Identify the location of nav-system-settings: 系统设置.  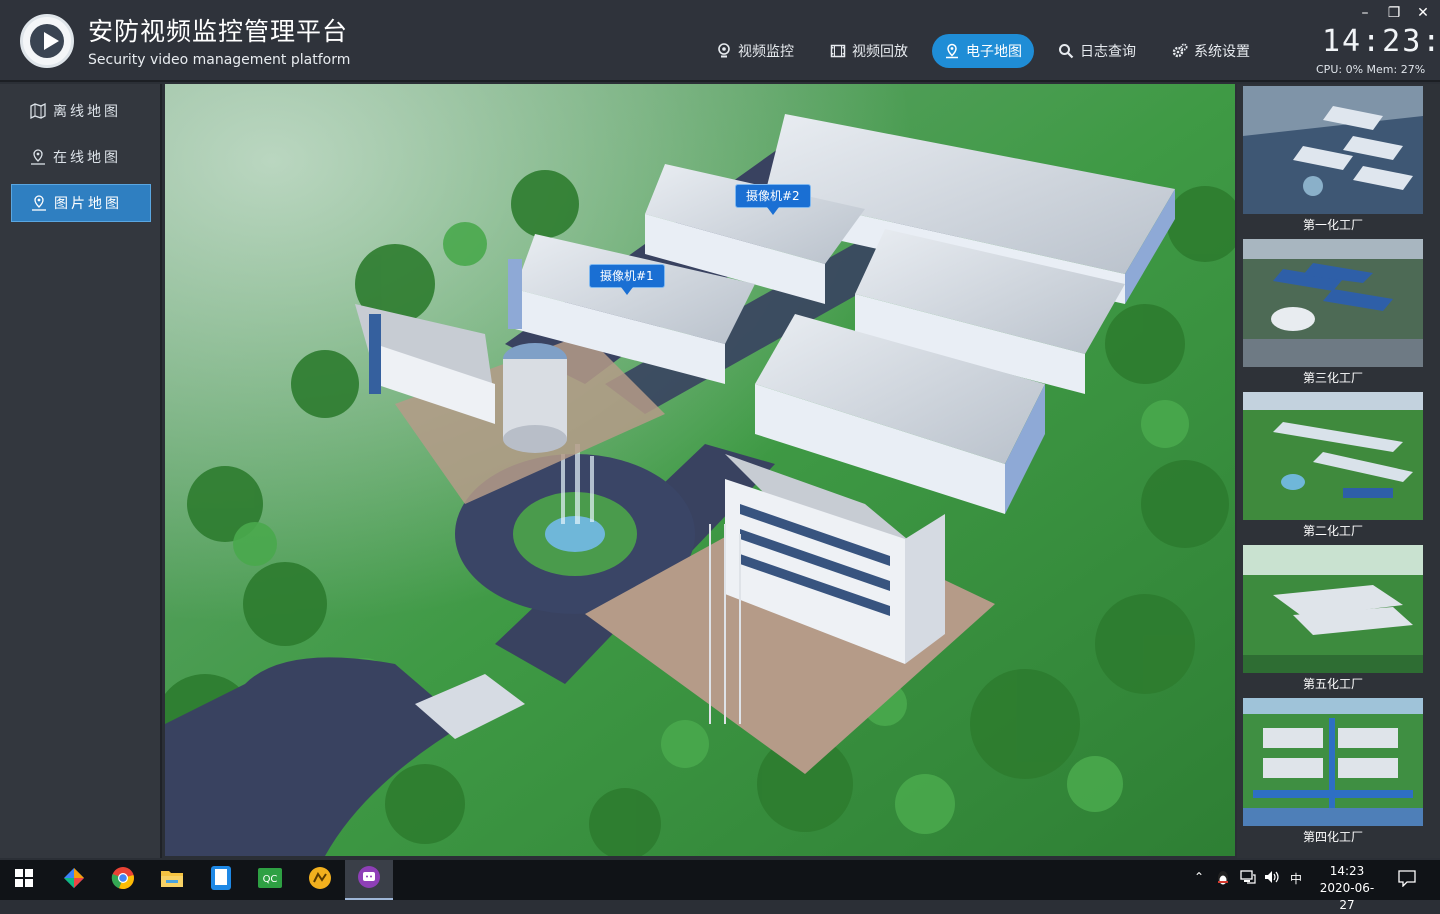
(1211, 51).